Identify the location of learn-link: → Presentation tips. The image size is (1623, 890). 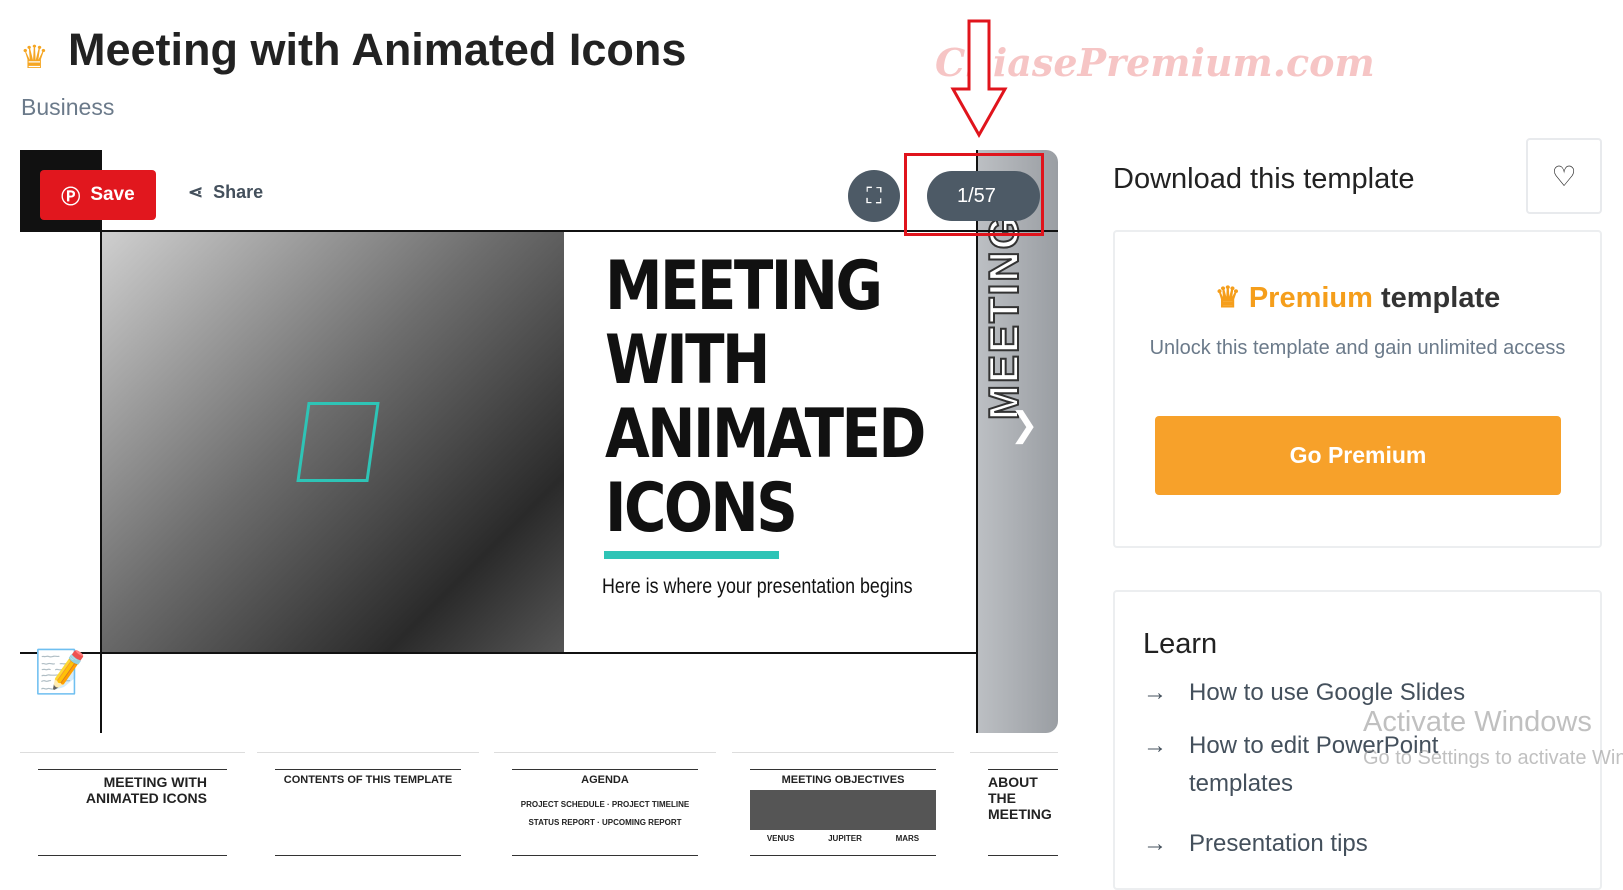
(1255, 844).